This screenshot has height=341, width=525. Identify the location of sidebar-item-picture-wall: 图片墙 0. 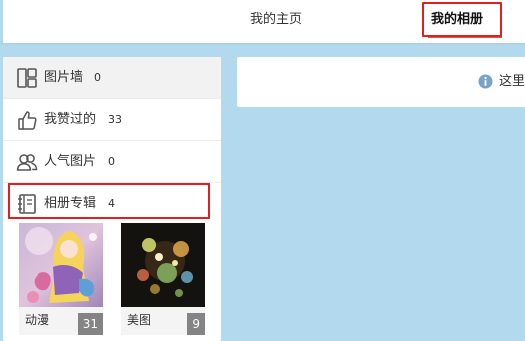
(112, 78).